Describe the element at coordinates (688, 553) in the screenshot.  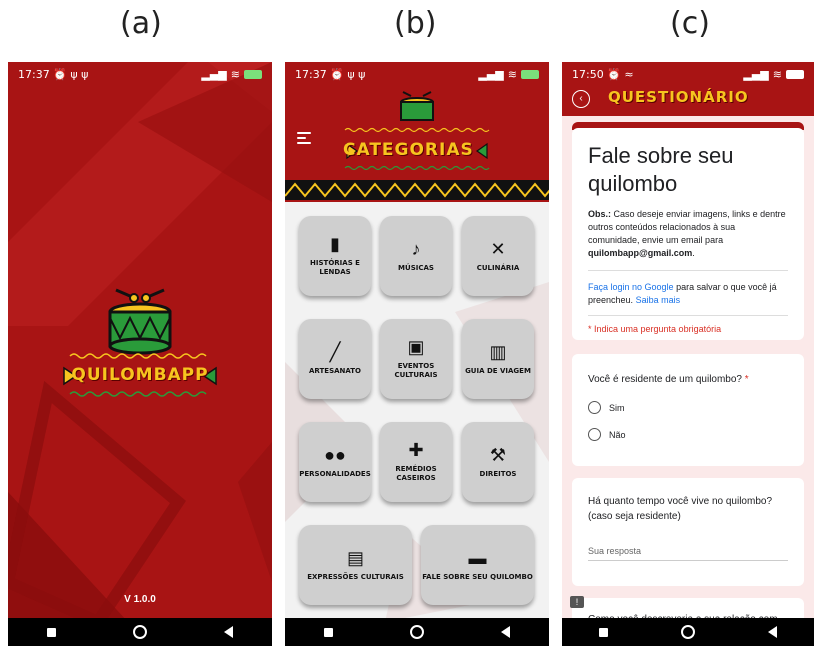
I see `answer-input: Sua resposta` at that location.